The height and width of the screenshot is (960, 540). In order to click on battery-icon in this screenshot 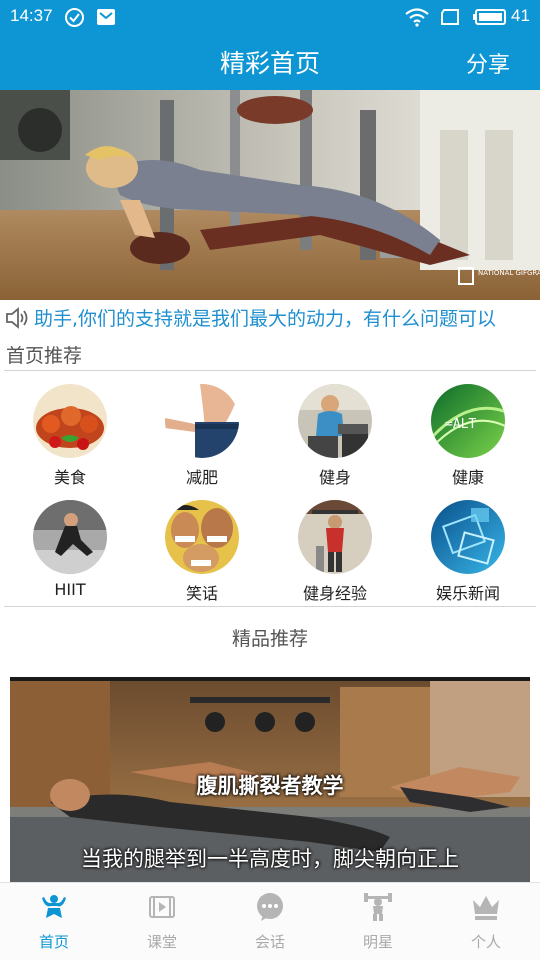, I will do `click(489, 17)`.